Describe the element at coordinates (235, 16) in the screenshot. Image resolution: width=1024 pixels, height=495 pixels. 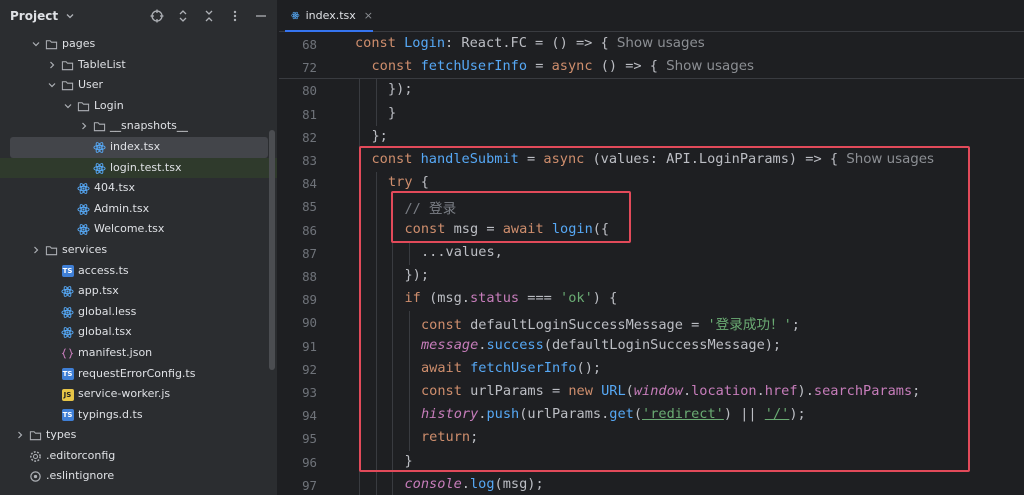
I see `more-options-icon` at that location.